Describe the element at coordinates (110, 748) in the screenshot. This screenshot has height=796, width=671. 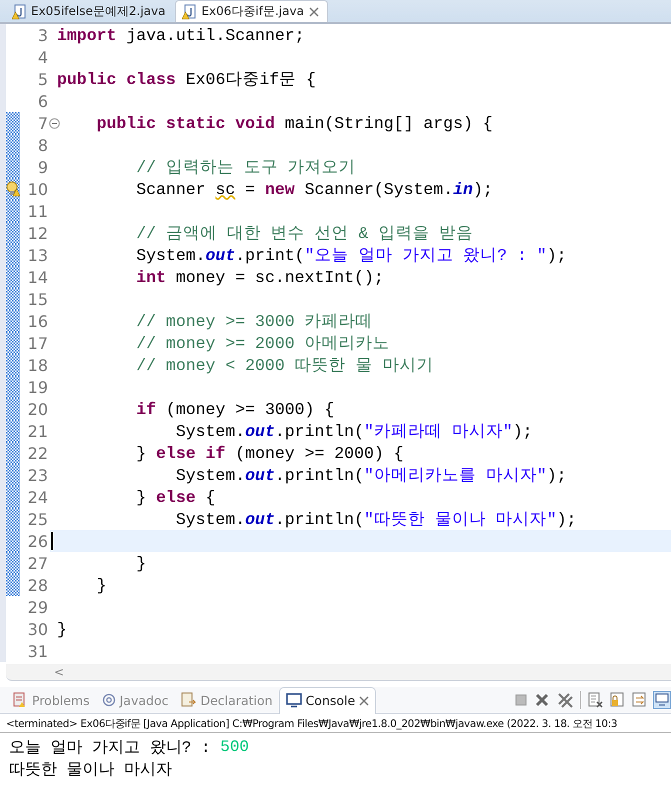
I see `output-text: 오늘 얼마 가지고 왔니? :` at that location.